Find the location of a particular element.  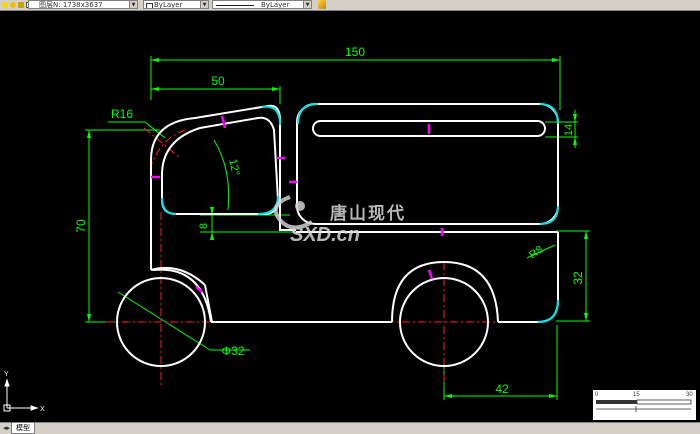

dim-wheel-diameter: Φ32 is located at coordinates (233, 351).